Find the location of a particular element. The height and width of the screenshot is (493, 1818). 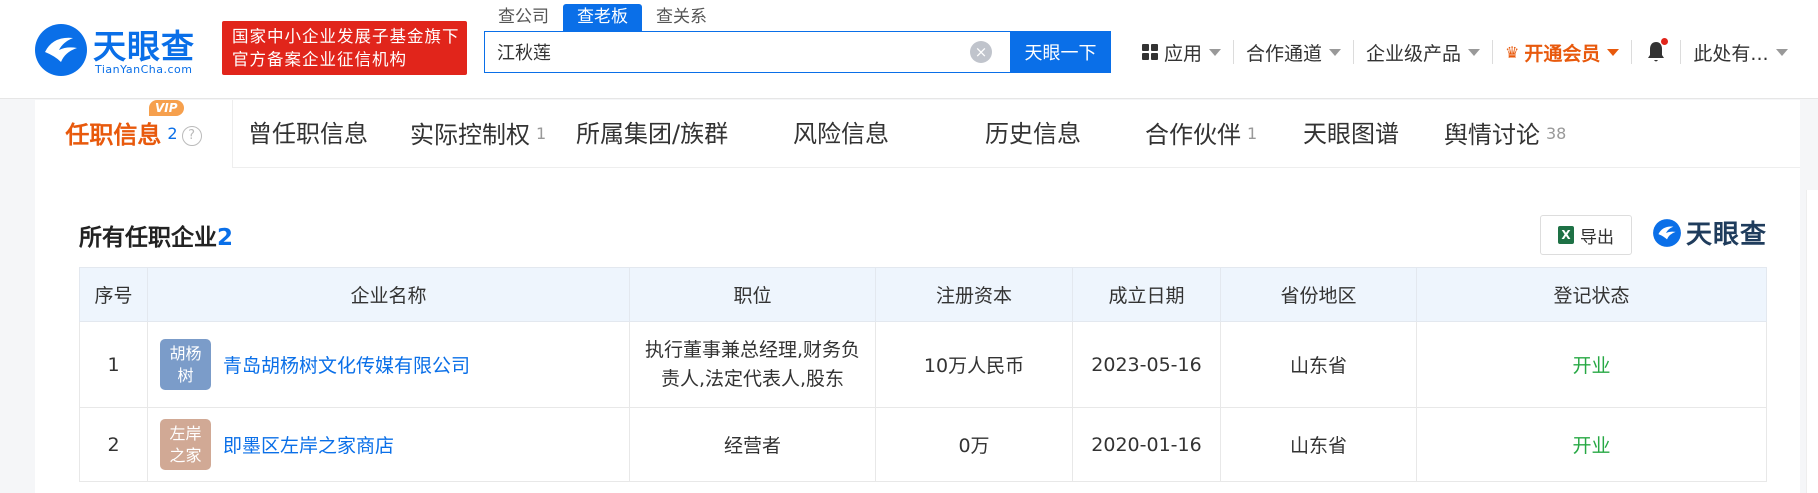

tab-label: 实际控制权 is located at coordinates (470, 135).